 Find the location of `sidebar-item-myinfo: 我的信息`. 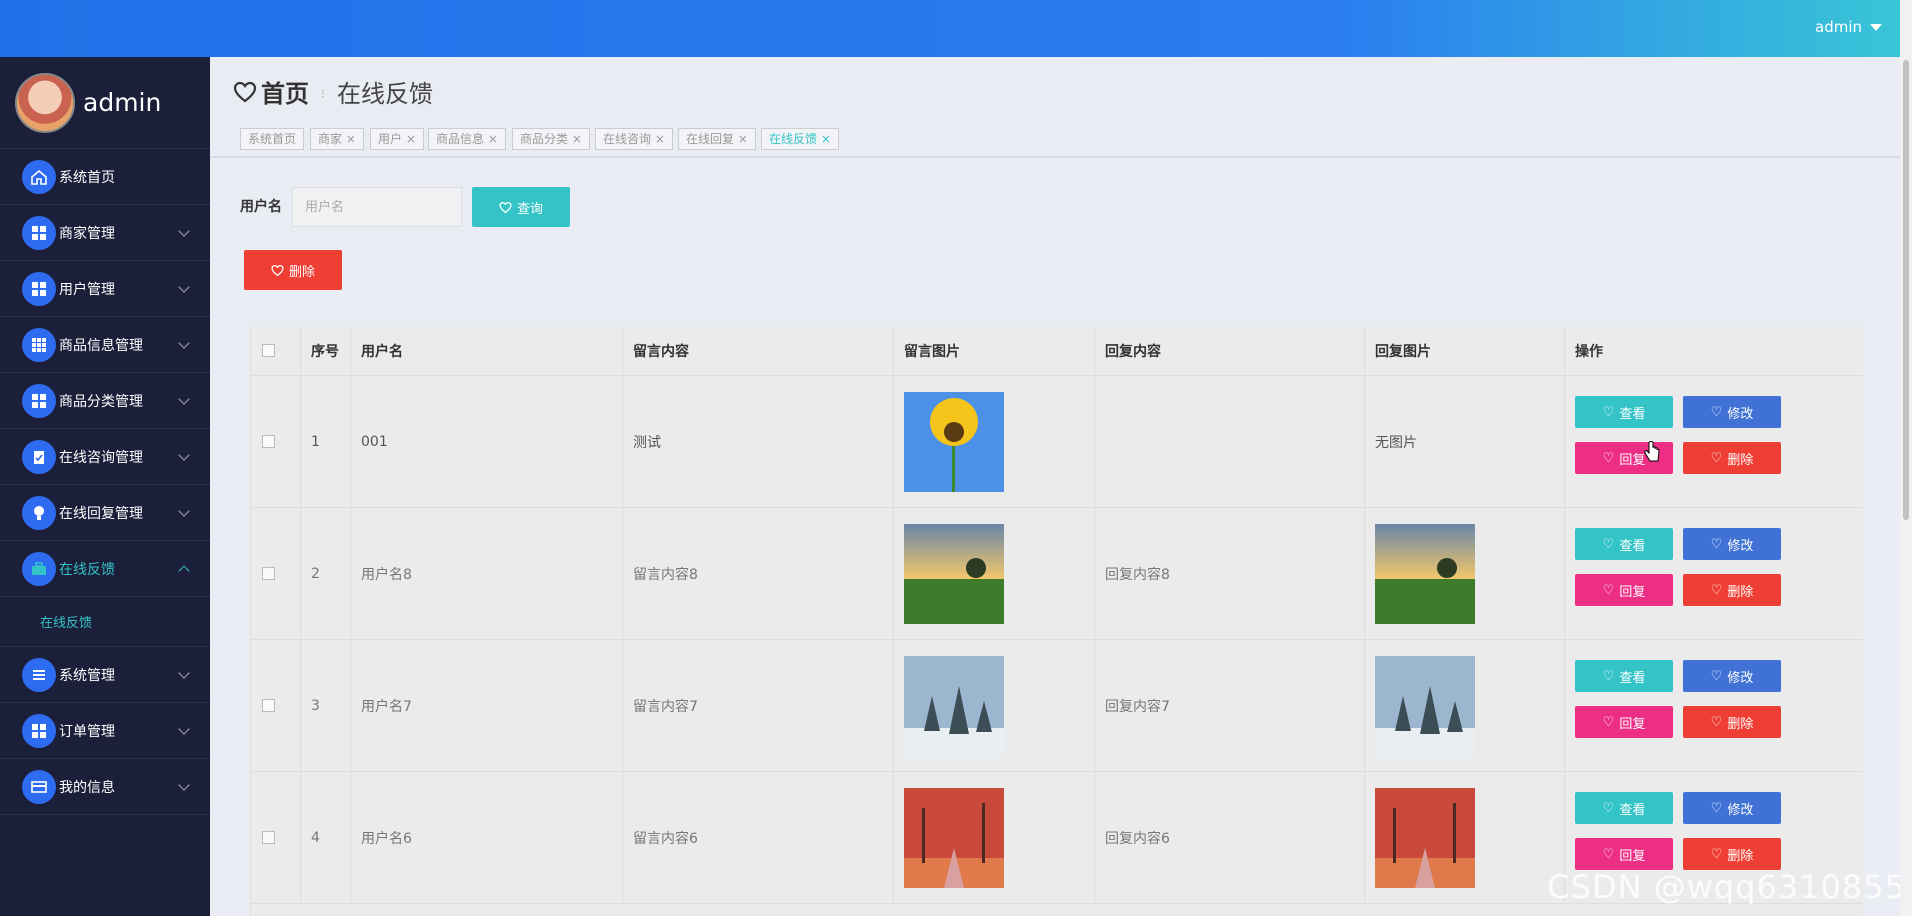

sidebar-item-myinfo: 我的信息 is located at coordinates (105, 787).